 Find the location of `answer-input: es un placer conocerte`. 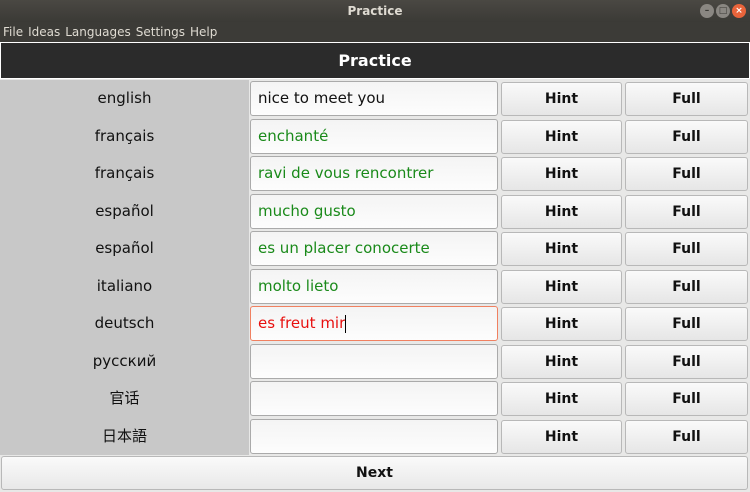

answer-input: es un placer conocerte is located at coordinates (374, 248).